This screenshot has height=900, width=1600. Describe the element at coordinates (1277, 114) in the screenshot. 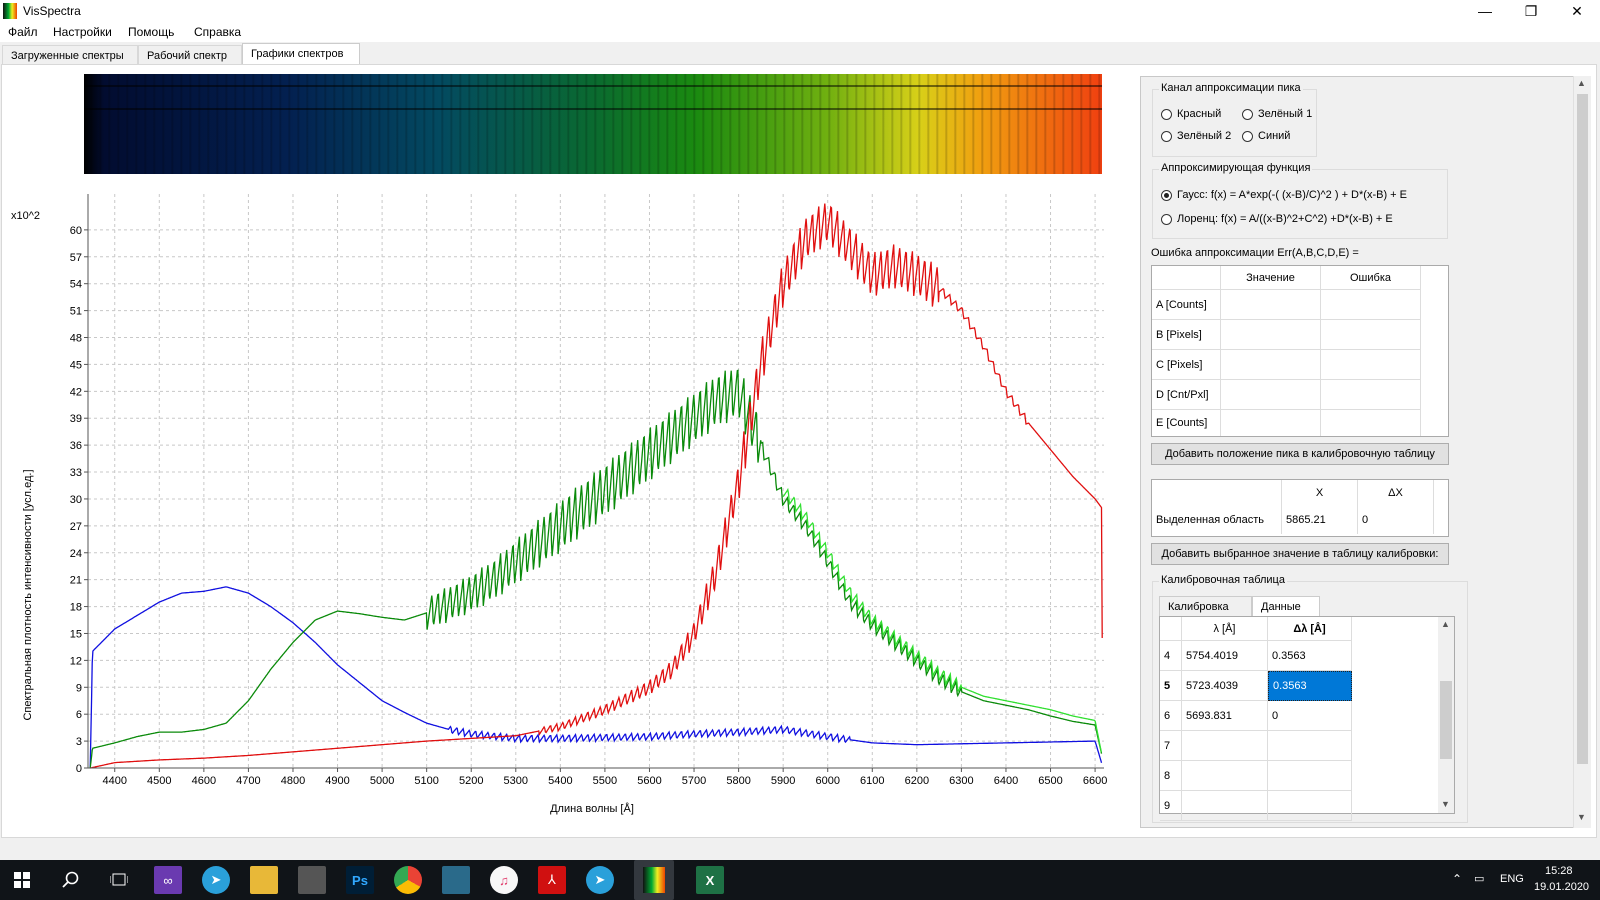

I see `radio-green1: Зелёный 1` at that location.